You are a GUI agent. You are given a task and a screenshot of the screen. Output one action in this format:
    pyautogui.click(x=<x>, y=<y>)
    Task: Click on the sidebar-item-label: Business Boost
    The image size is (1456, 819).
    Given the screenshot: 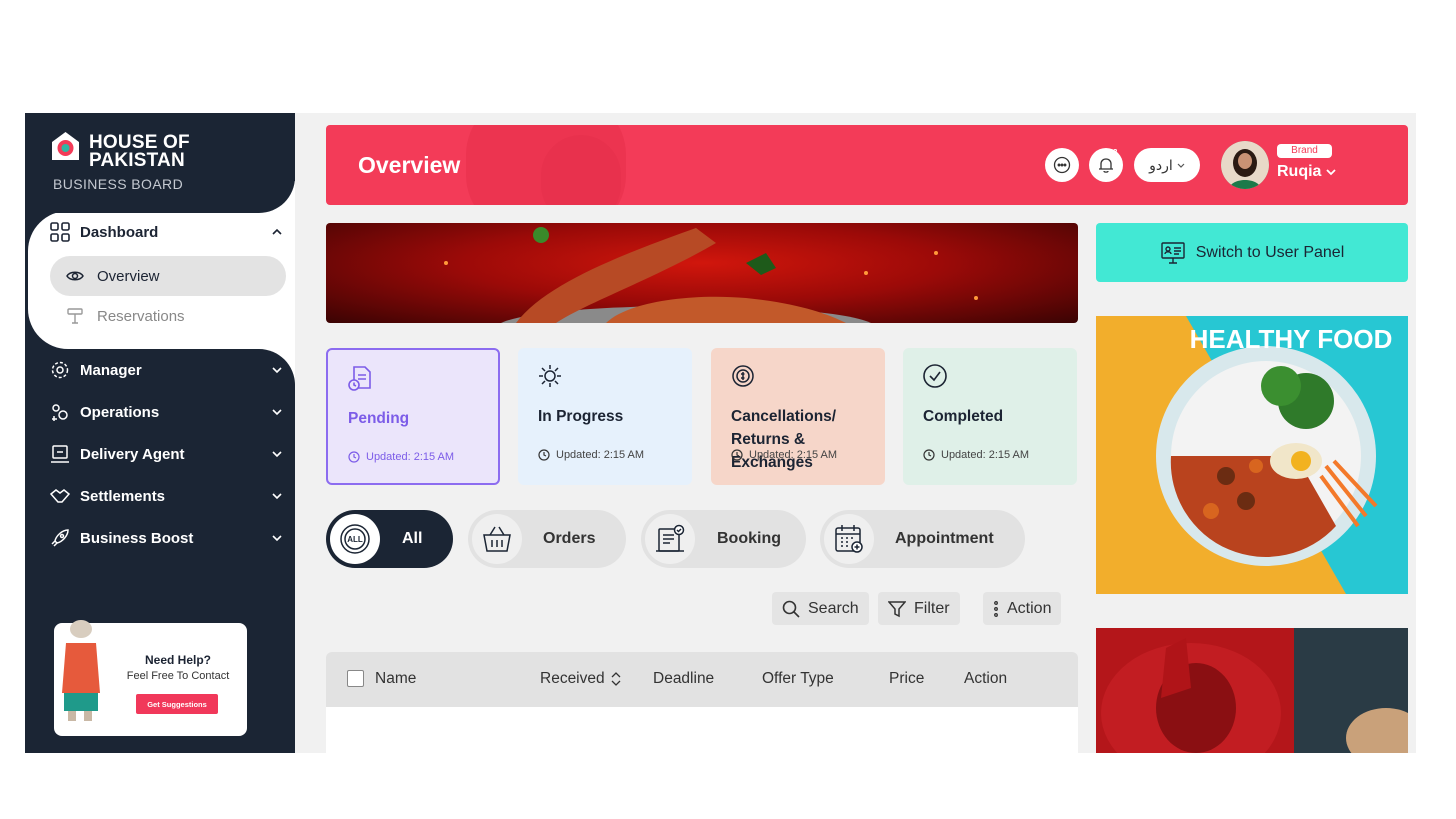 What is the action you would take?
    pyautogui.click(x=137, y=538)
    